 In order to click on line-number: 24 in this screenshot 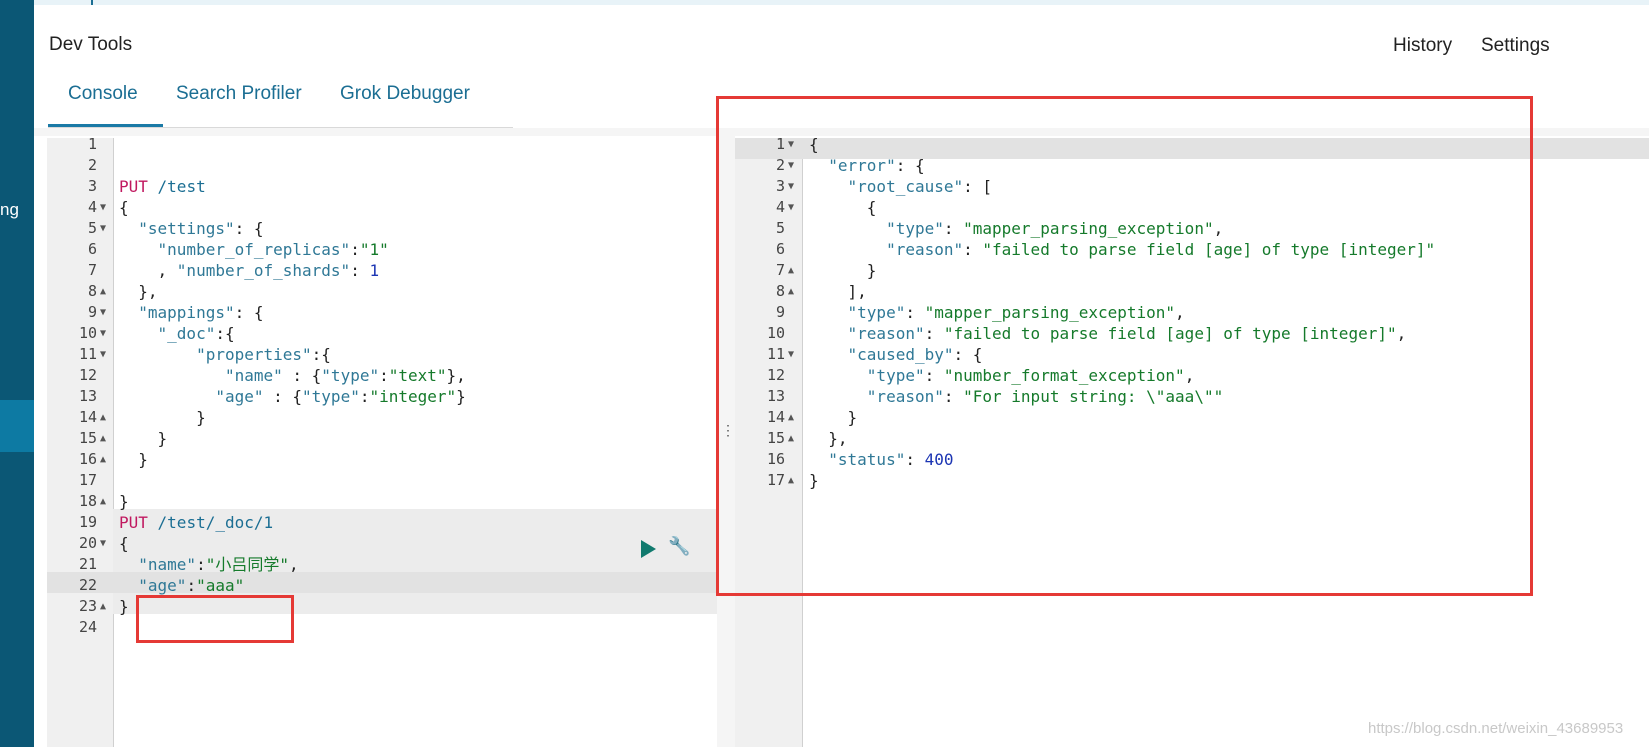, I will do `click(87, 627)`.